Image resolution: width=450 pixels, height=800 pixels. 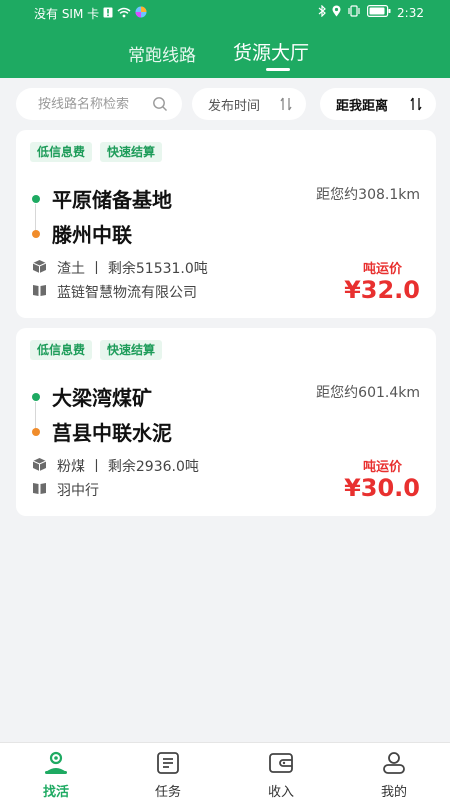 I want to click on distance-sort: 距我距离, so click(x=378, y=104).